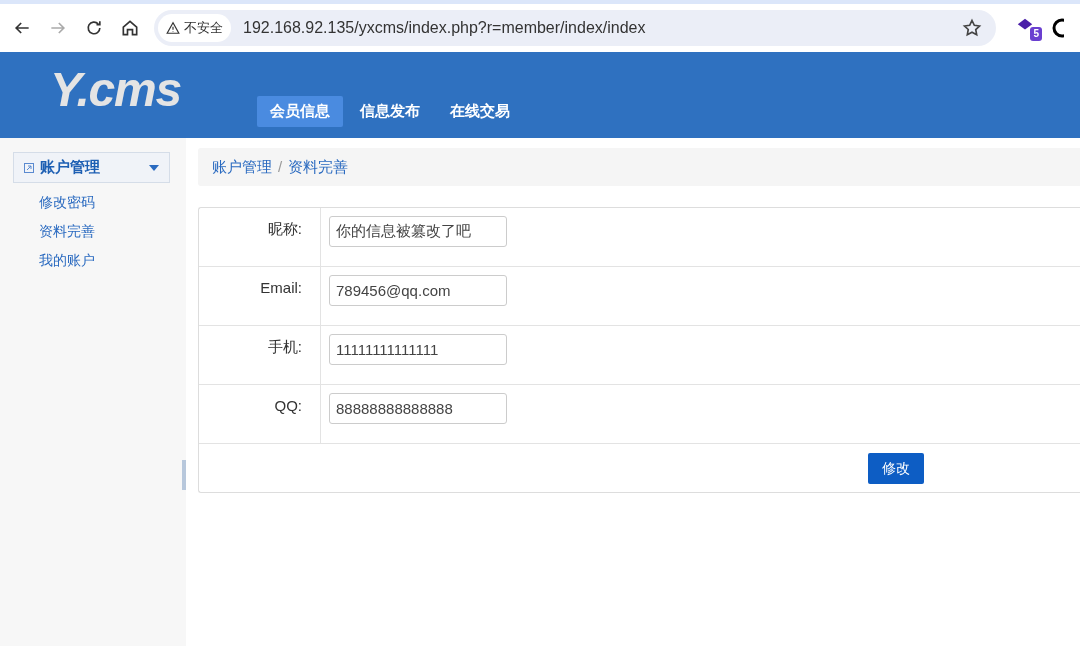 This screenshot has height=646, width=1080. I want to click on warning-icon, so click(173, 28).